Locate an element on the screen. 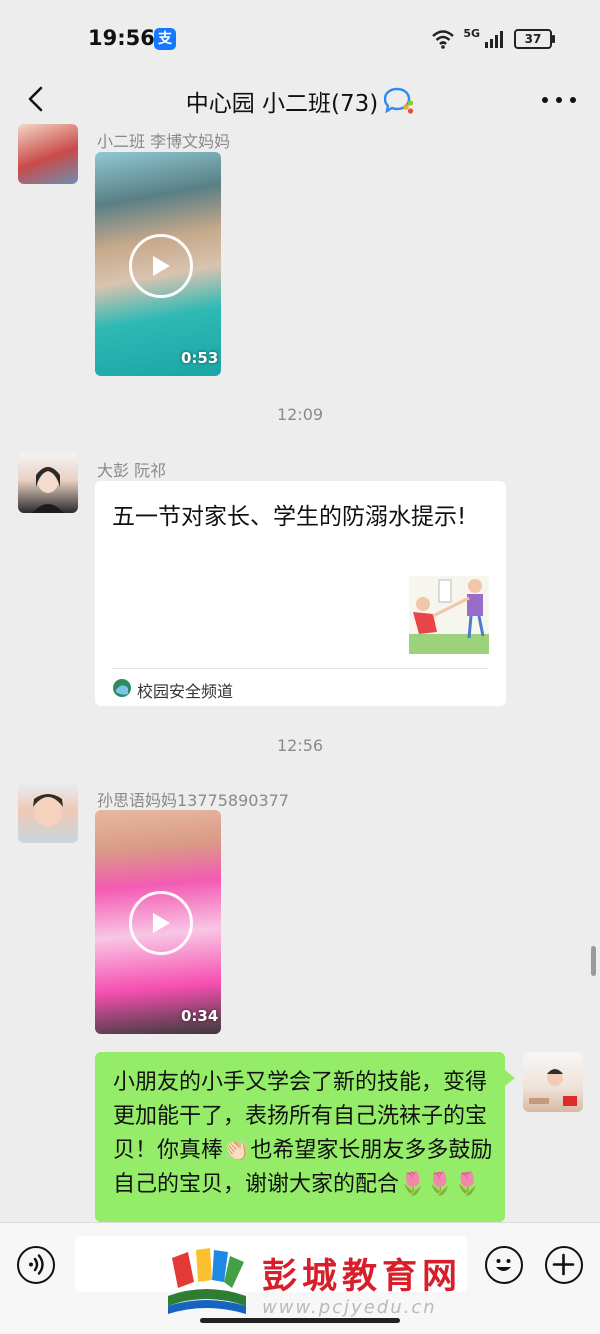 This screenshot has width=600, height=1334. timestamp: 12:56 is located at coordinates (300, 745).